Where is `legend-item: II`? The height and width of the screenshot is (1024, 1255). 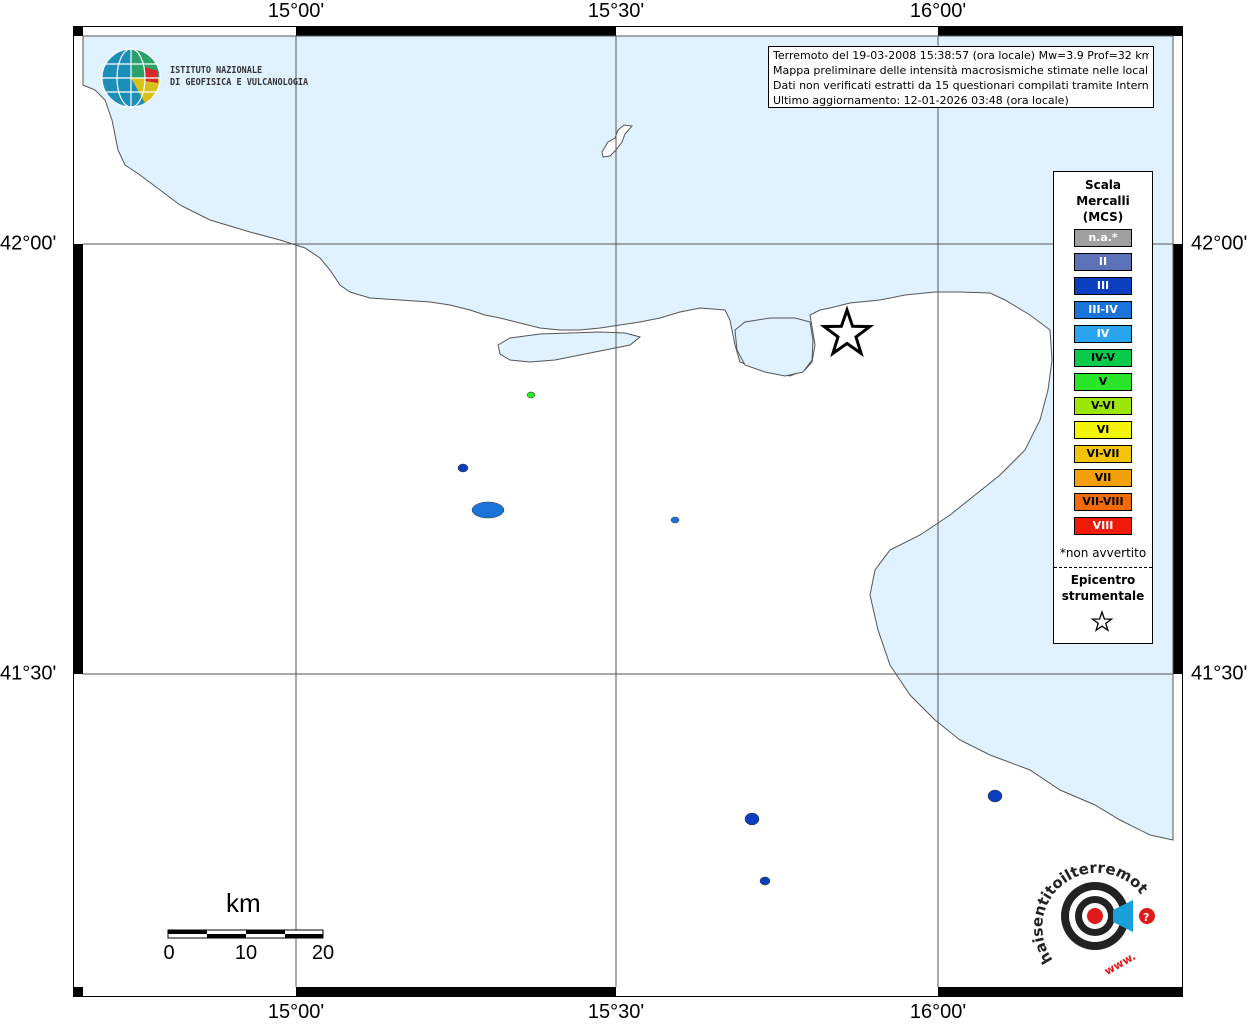
legend-item: II is located at coordinates (1103, 262).